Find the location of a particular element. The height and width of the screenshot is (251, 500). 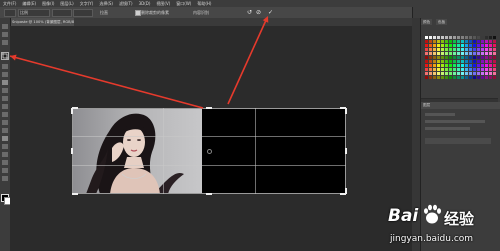

panel-tab-swatches: 色板 is located at coordinates (442, 22).